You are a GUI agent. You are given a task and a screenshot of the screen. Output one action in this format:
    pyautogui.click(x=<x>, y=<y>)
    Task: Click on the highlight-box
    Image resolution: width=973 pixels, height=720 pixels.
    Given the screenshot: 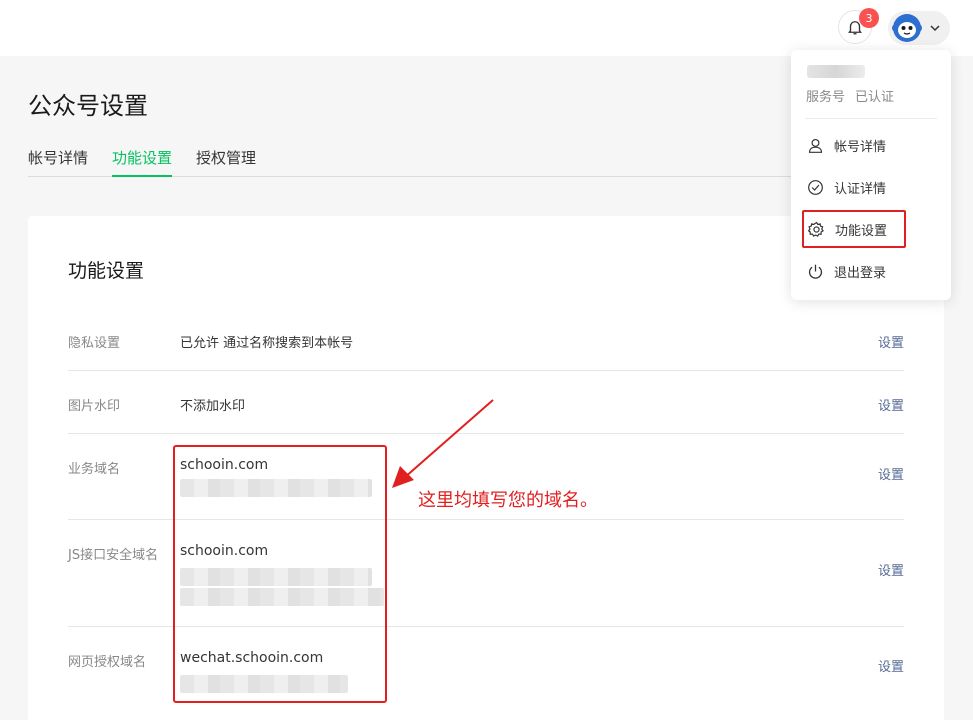 What is the action you would take?
    pyautogui.click(x=280, y=574)
    